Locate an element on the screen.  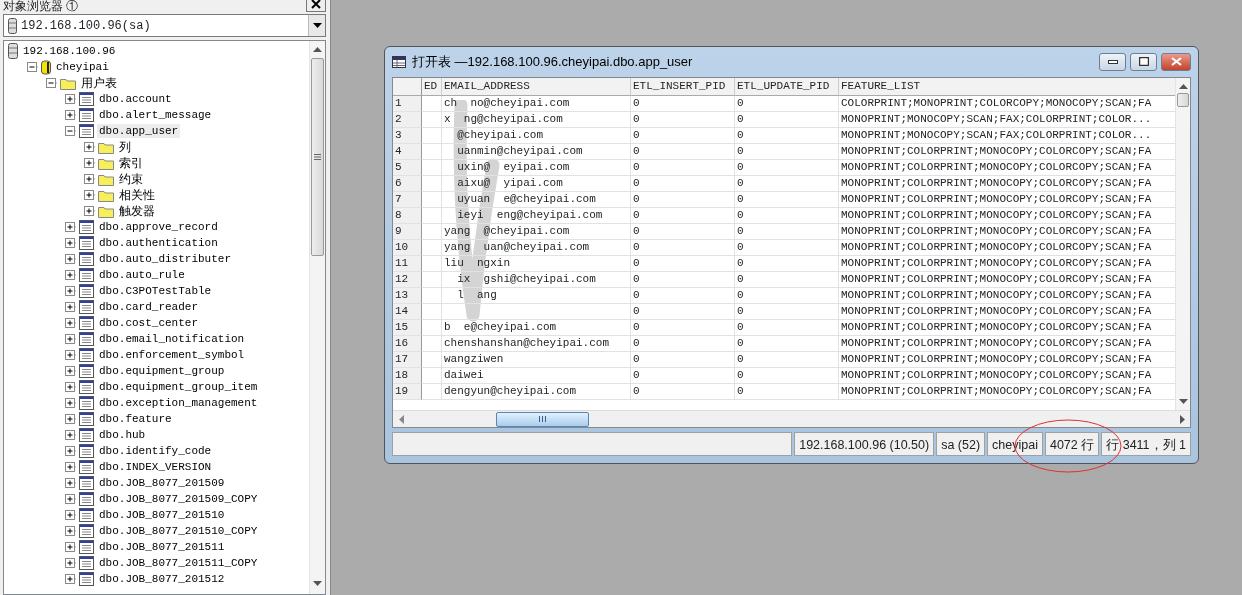
minimize-button is located at coordinates (1112, 61).